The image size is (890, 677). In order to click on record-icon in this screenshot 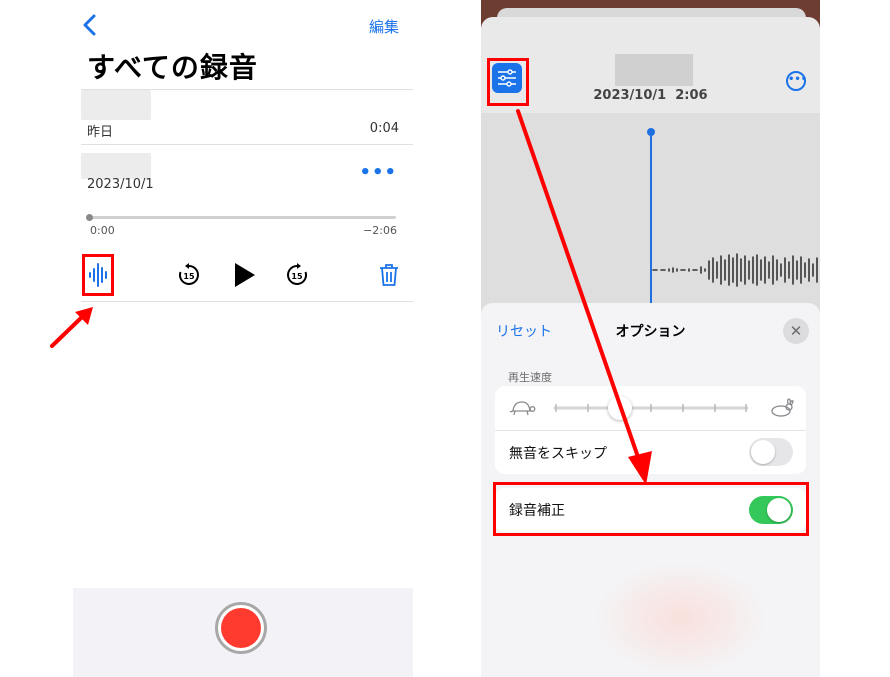, I will do `click(241, 628)`.